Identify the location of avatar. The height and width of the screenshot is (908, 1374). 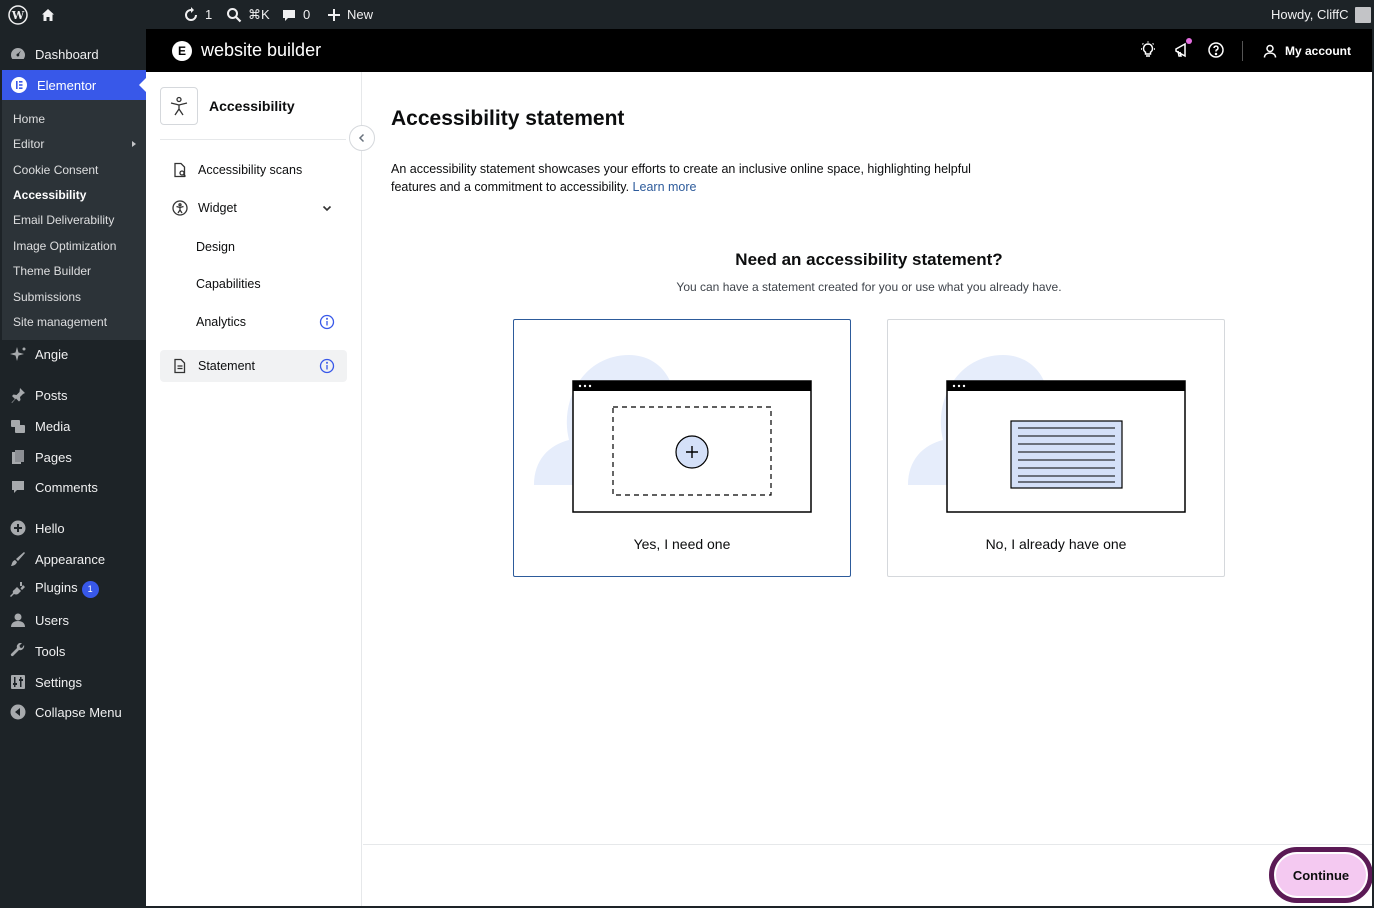
(1362, 14).